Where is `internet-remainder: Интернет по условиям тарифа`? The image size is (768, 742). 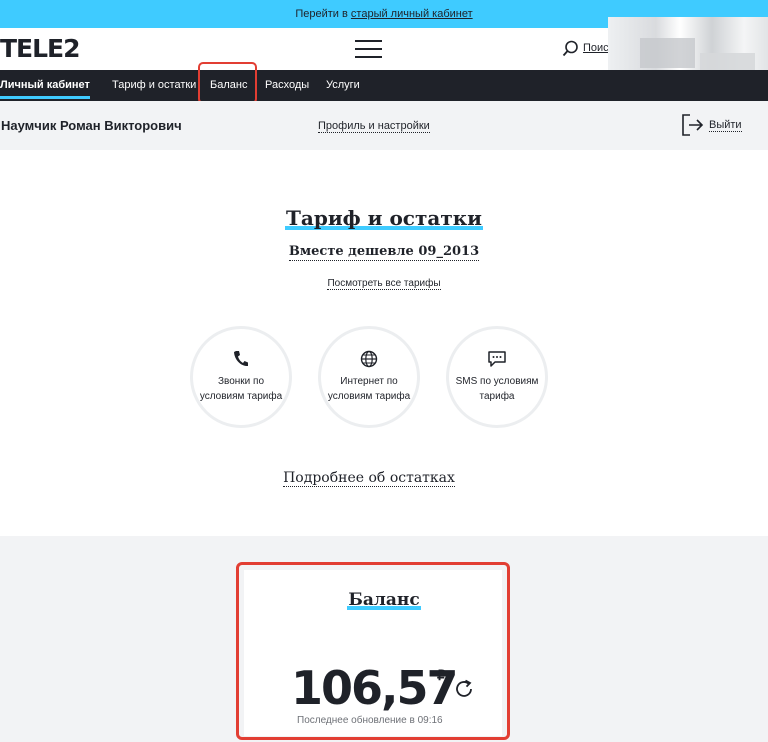 internet-remainder: Интернет по условиям тарифа is located at coordinates (369, 377).